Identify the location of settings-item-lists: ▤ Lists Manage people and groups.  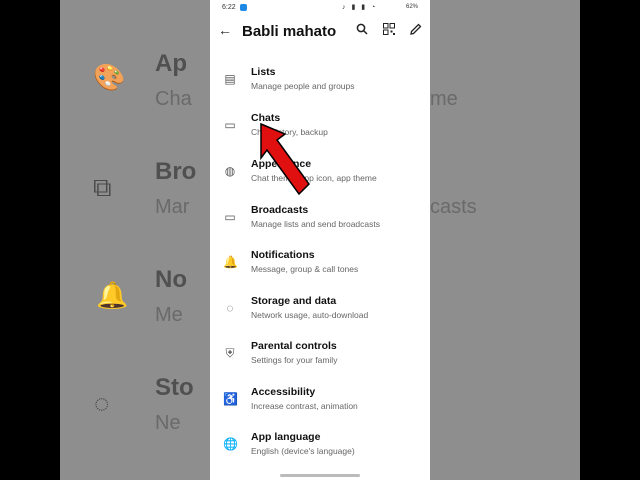
(320, 88).